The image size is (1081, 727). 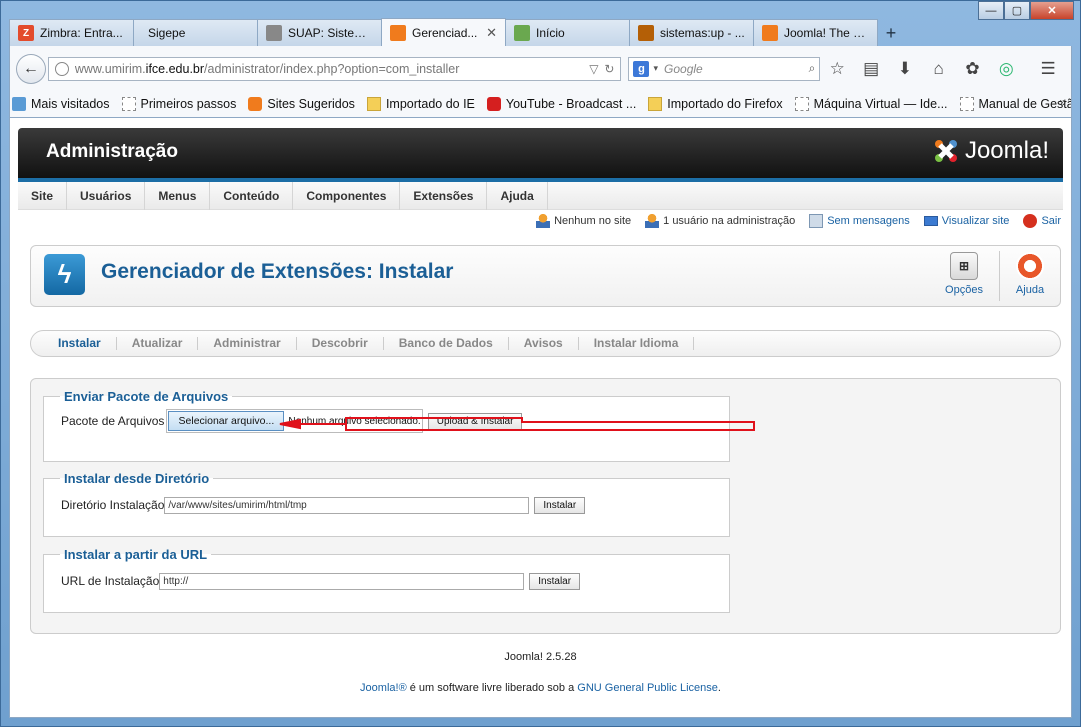 I want to click on upload-legend: Enviar Pacote de Arquivos, so click(x=146, y=396).